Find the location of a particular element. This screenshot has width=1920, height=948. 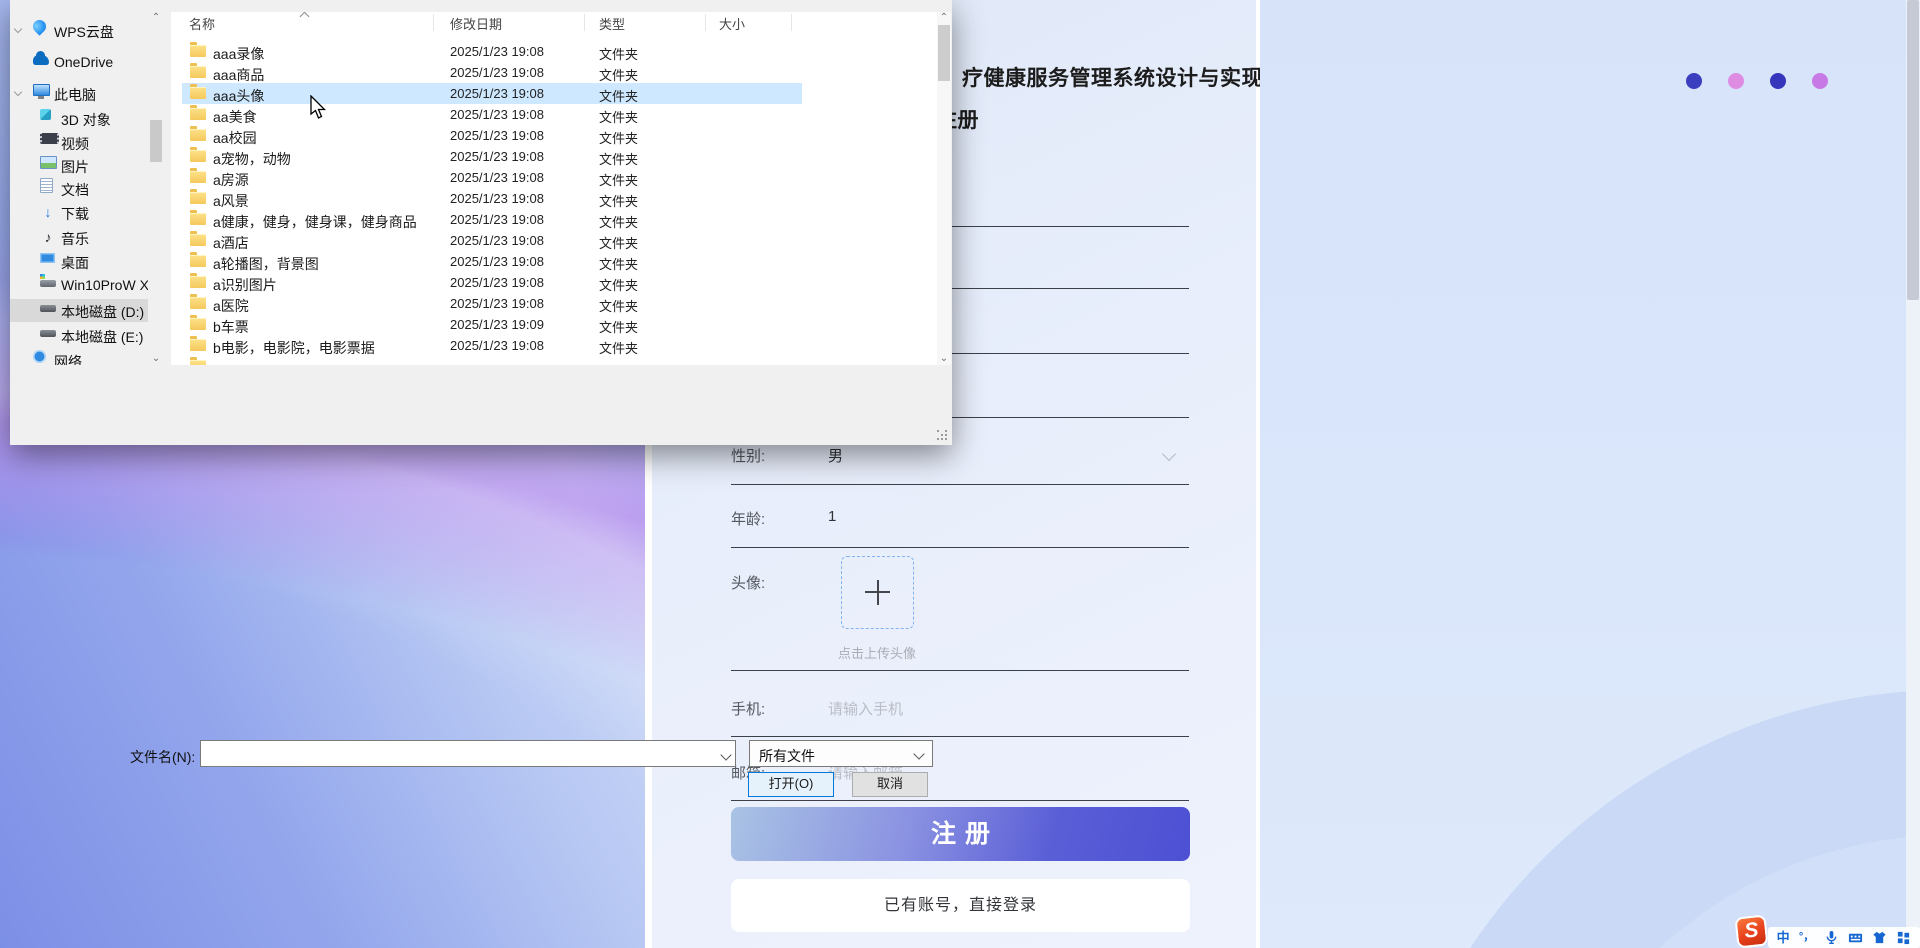

microphone-icon is located at coordinates (1831, 937).